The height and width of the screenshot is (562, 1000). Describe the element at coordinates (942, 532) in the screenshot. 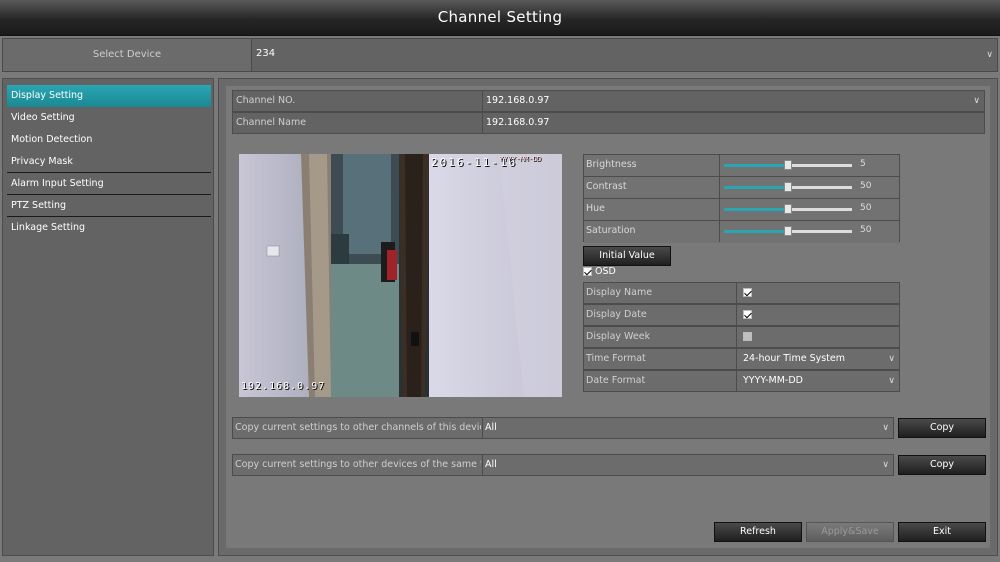

I see `exit-button: Exit` at that location.